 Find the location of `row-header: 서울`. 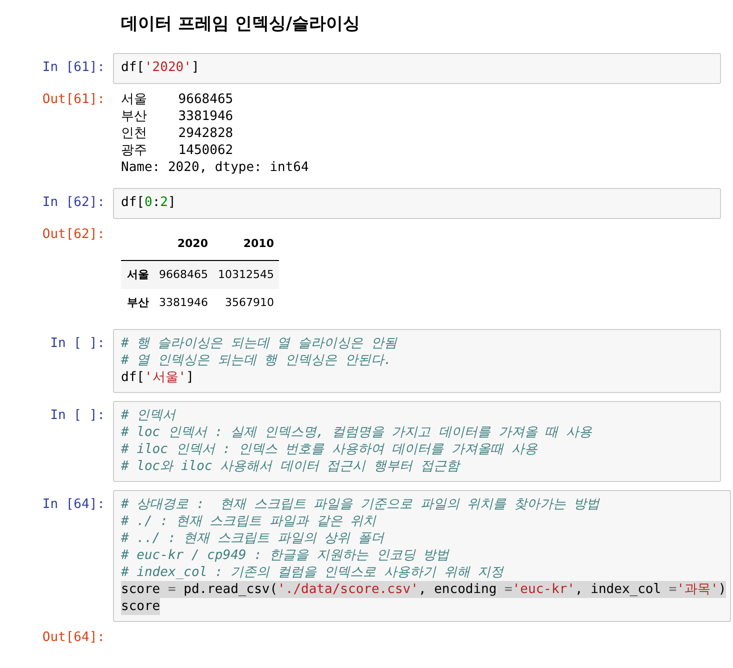

row-header: 서울 is located at coordinates (137, 274).